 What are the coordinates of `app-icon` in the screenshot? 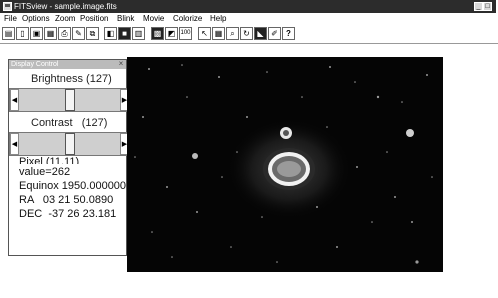 It's located at (7, 6).